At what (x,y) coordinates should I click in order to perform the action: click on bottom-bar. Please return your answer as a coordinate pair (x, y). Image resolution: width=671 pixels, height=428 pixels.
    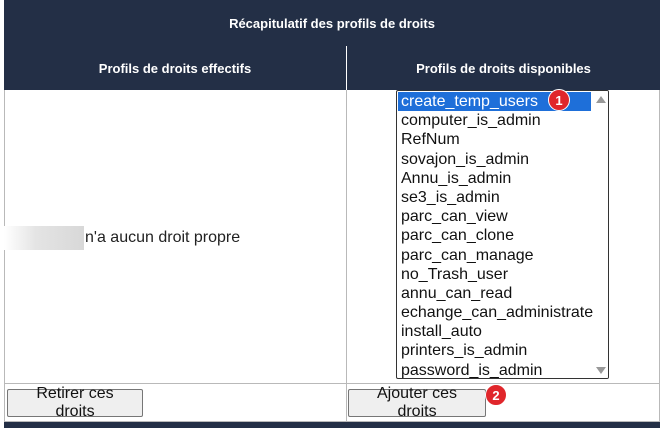
    Looking at the image, I should click on (332, 425).